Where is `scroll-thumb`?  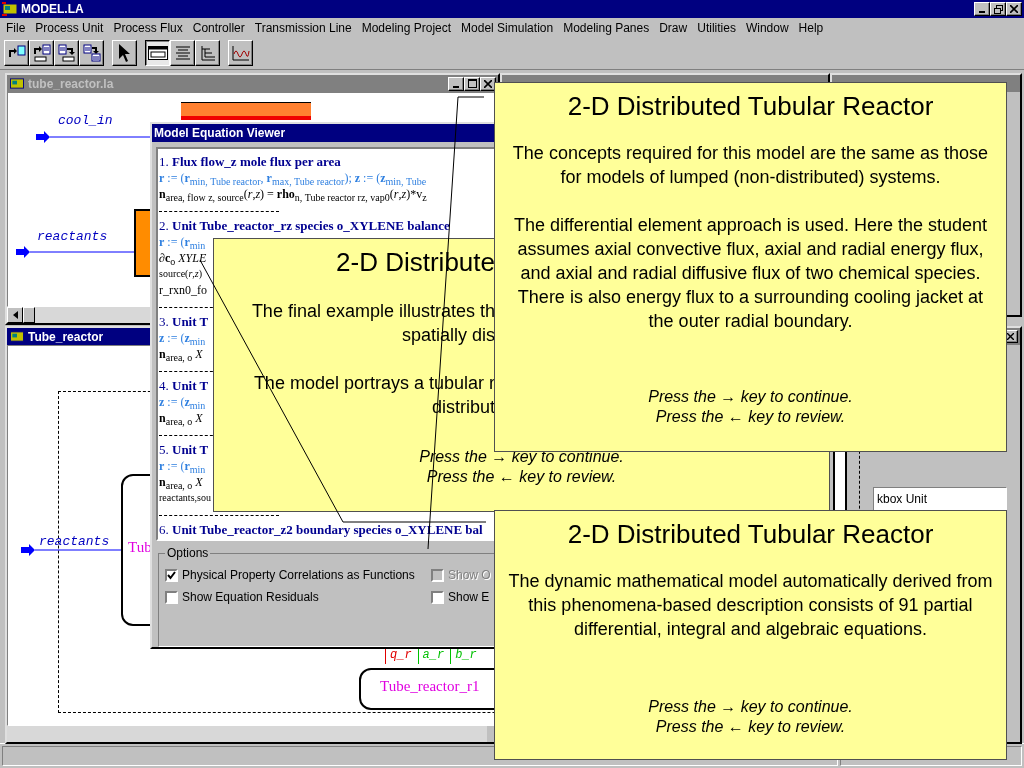
scroll-thumb is located at coordinates (29, 315).